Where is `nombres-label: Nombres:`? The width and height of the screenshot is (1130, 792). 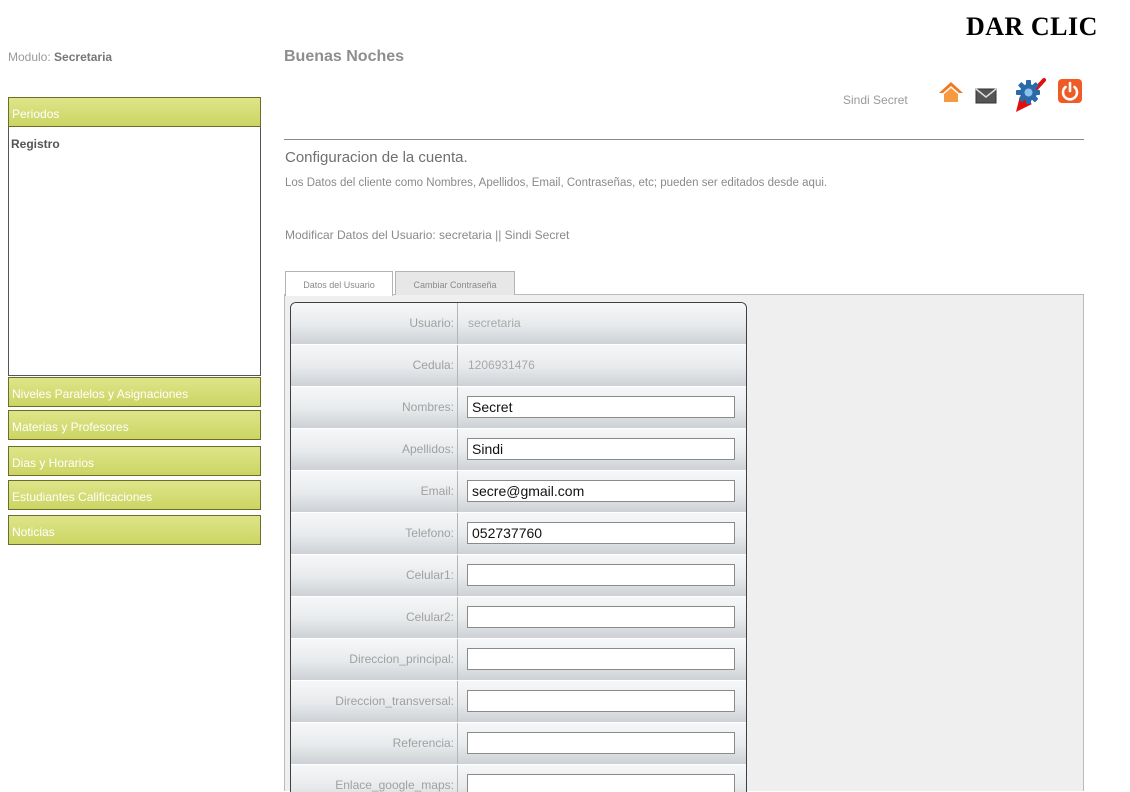
nombres-label: Nombres: is located at coordinates (427, 407).